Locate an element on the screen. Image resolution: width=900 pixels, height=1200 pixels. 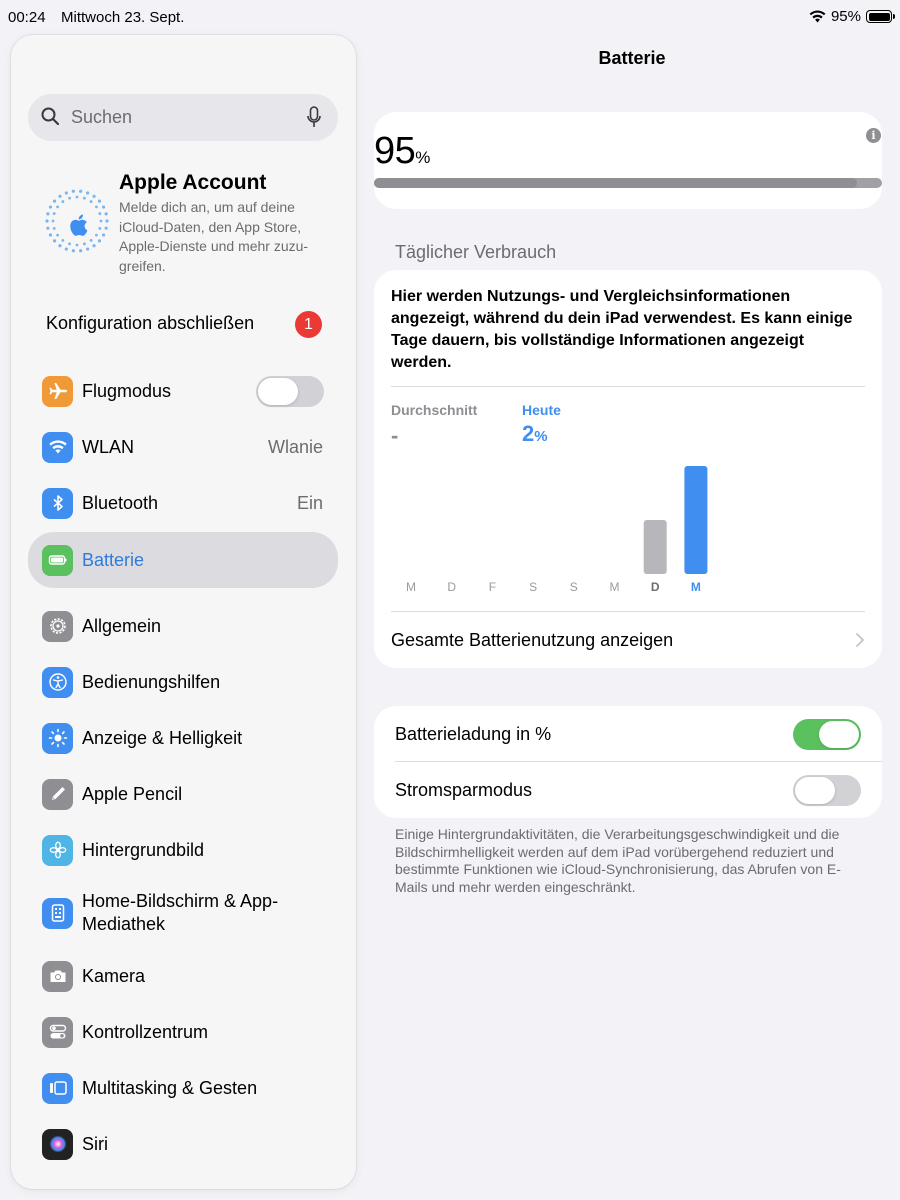
sidebar-item-label: Multitasking & Gesten is located at coordinates (170, 1087).